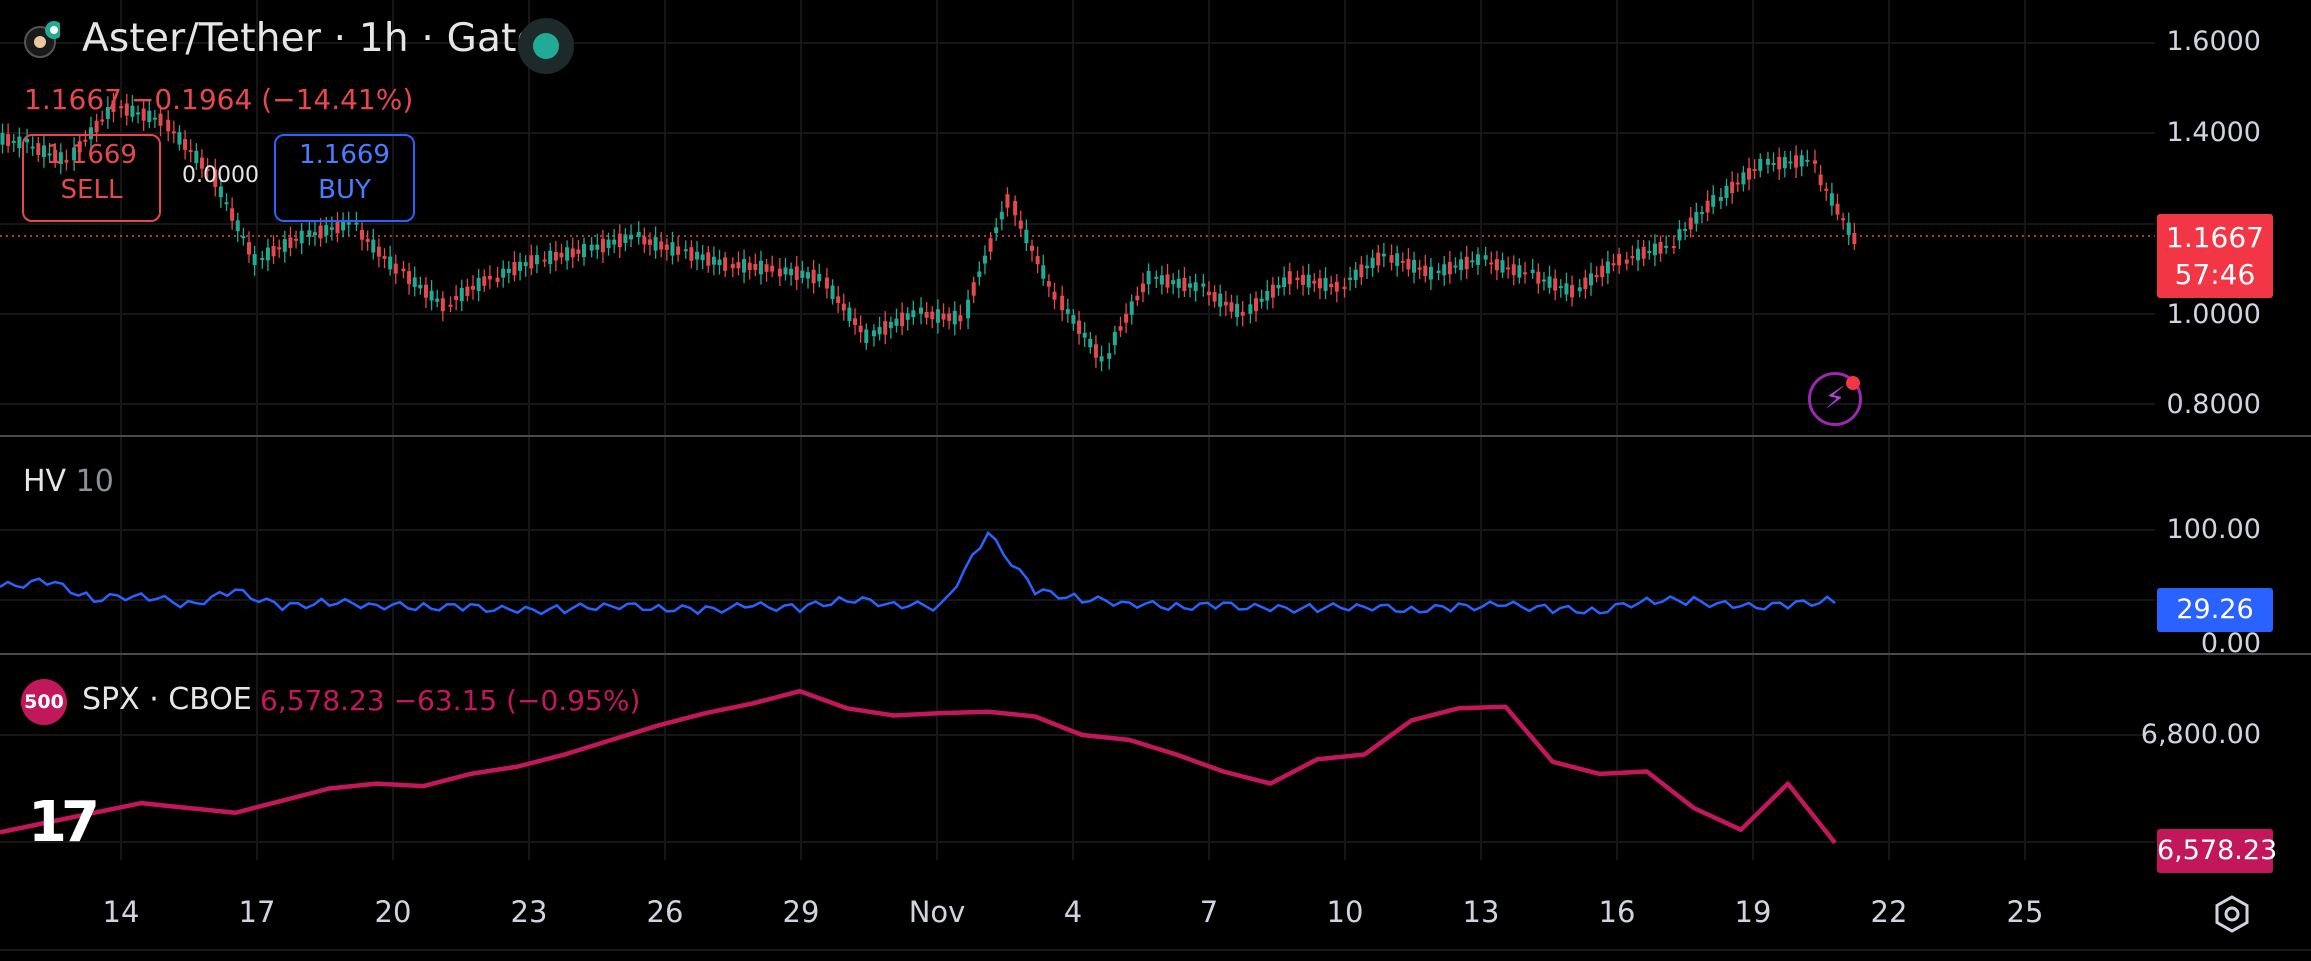 The image size is (2311, 961). What do you see at coordinates (2232, 914) in the screenshot?
I see `settings-icon` at bounding box center [2232, 914].